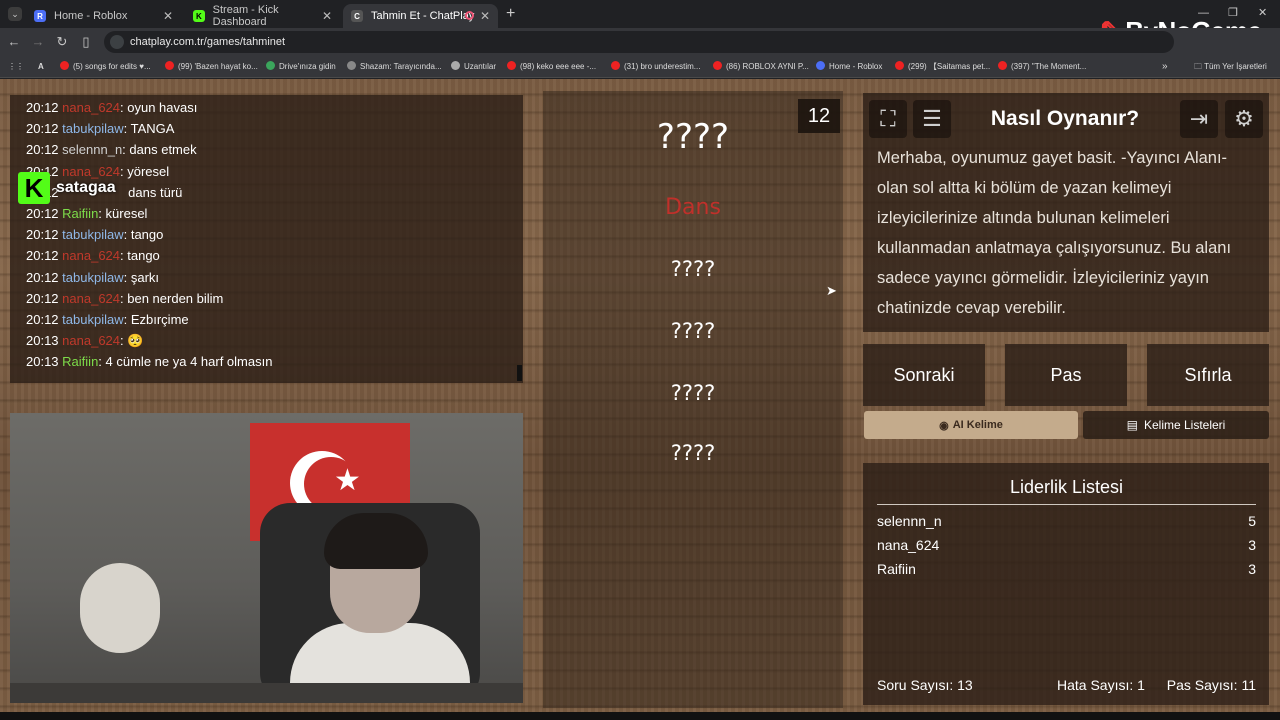 The image size is (1280, 720). I want to click on url-text: chatplay.com.tr/games/tahminet, so click(208, 42).